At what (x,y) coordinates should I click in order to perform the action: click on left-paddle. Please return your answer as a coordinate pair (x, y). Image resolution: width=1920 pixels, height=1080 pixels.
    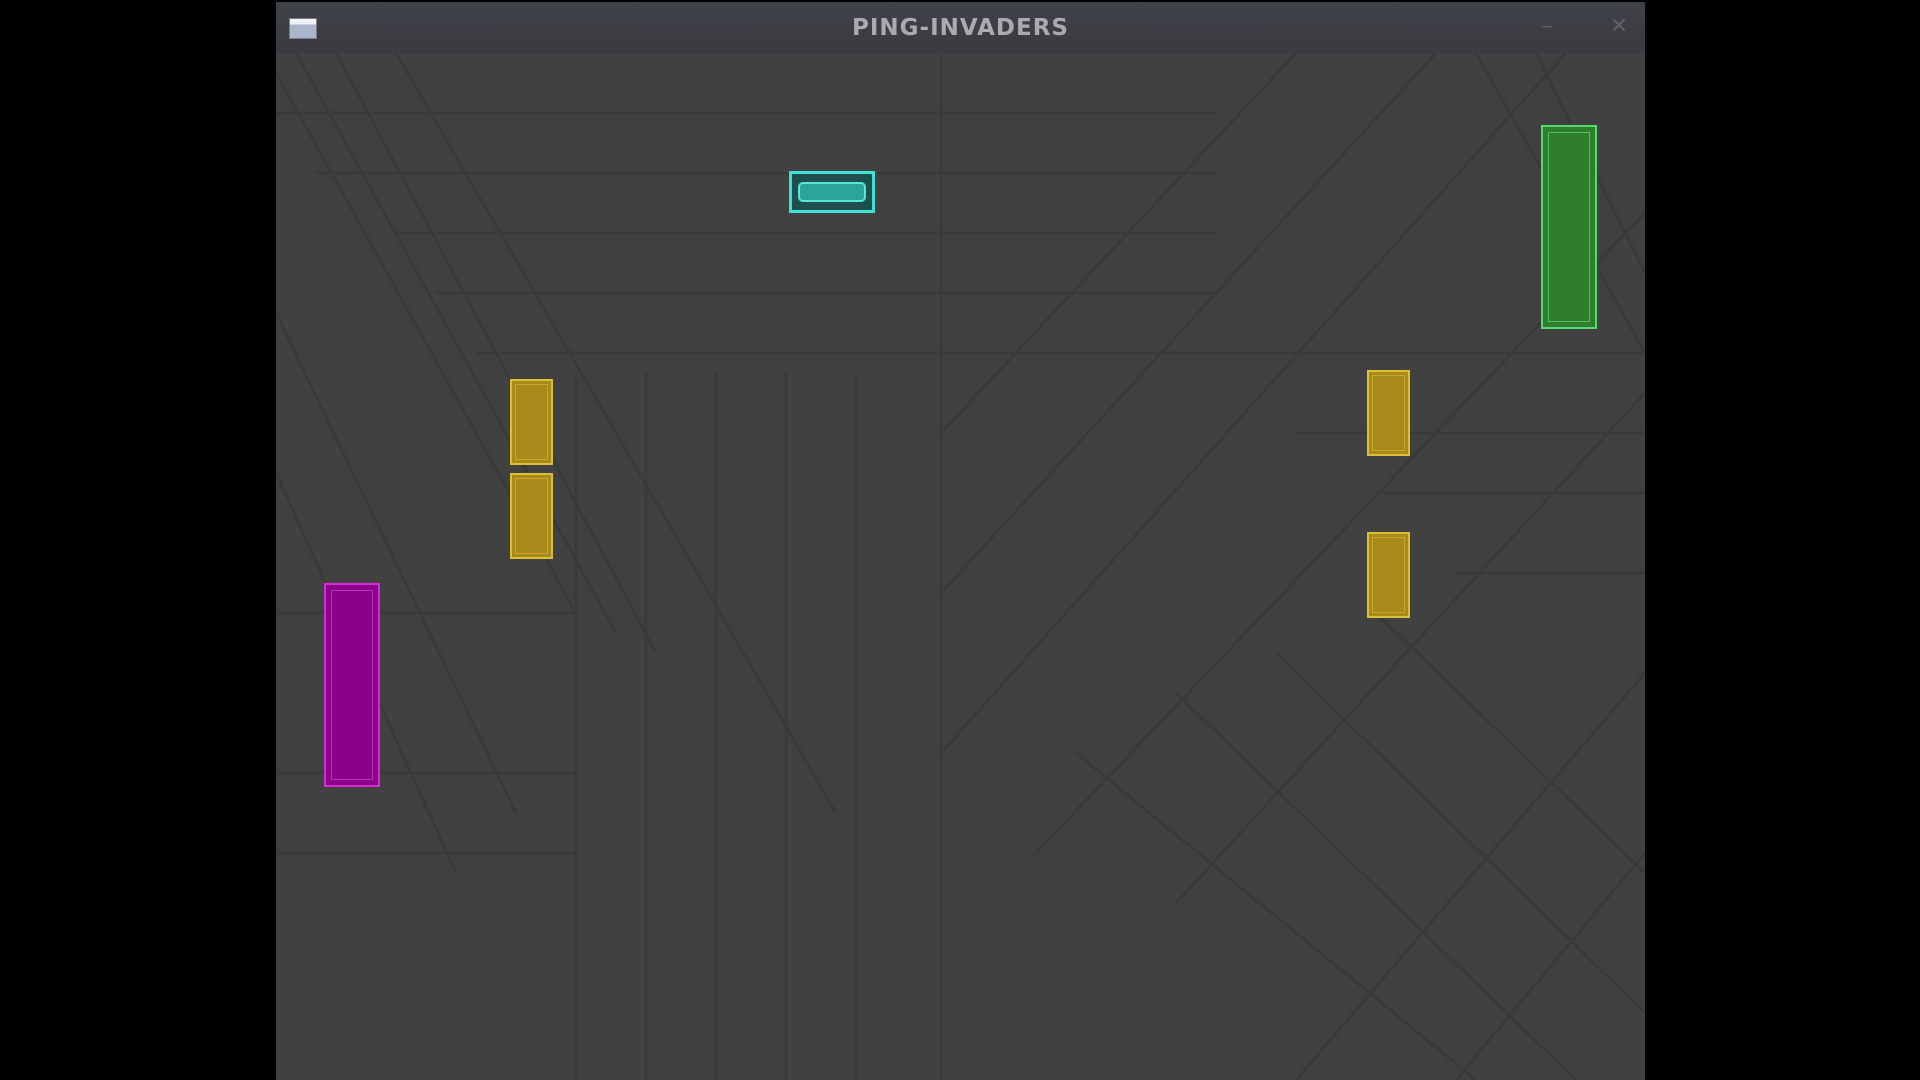
    Looking at the image, I should click on (352, 685).